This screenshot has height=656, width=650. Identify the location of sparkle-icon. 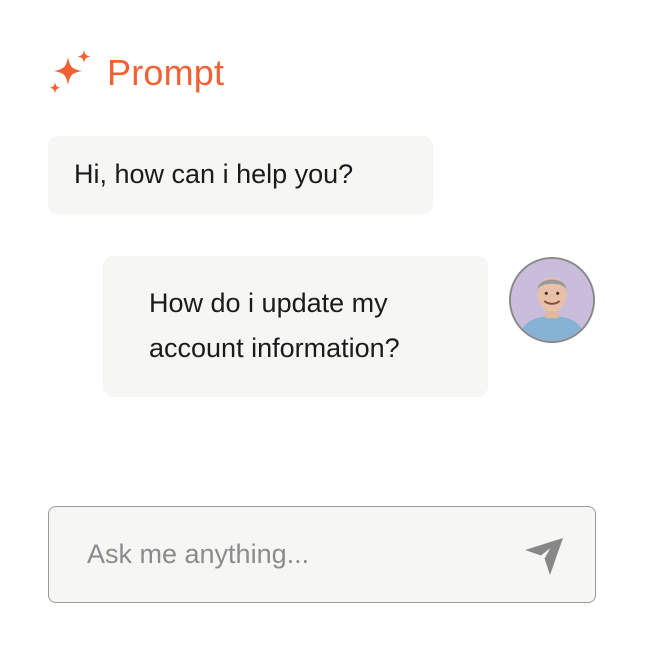
(70, 72).